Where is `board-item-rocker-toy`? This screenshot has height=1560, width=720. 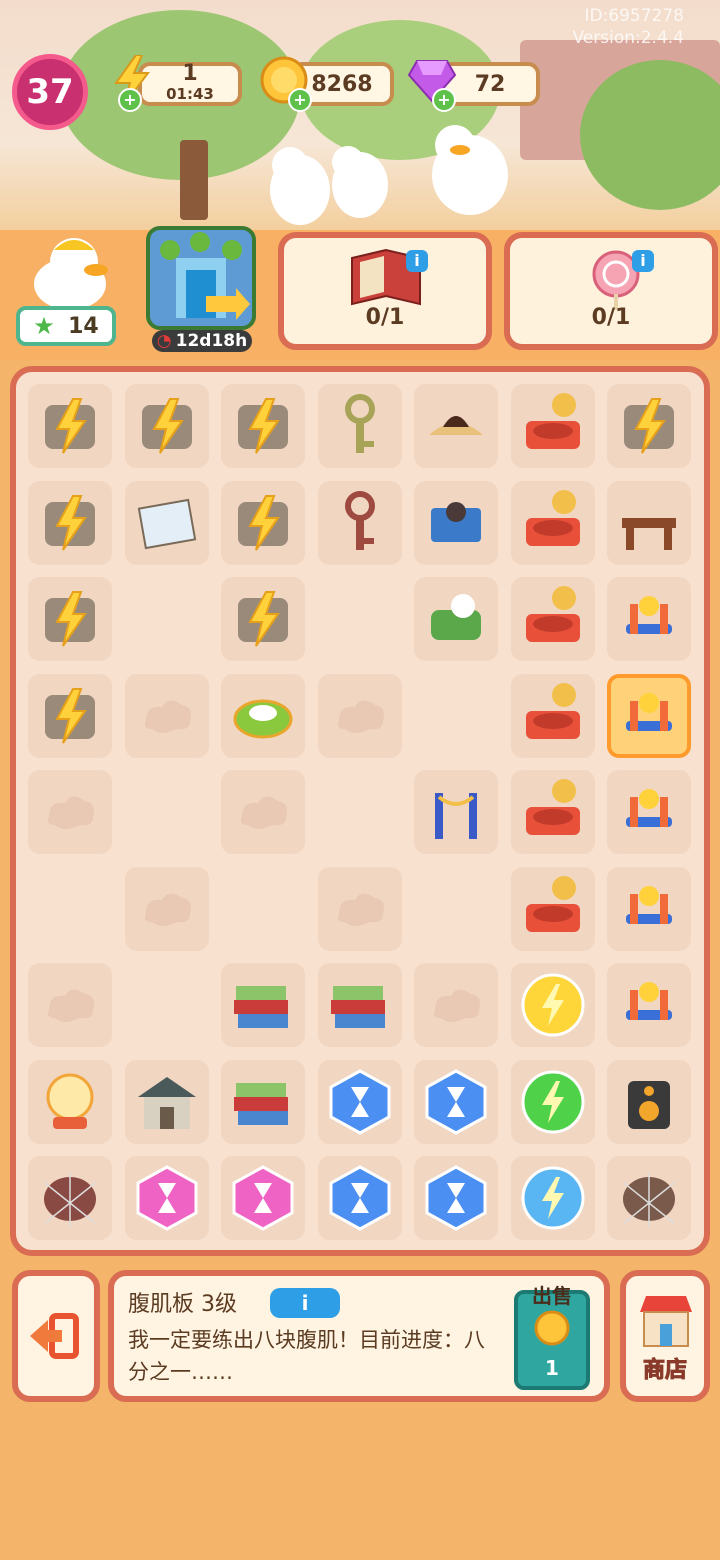
board-item-rocker-toy is located at coordinates (649, 908).